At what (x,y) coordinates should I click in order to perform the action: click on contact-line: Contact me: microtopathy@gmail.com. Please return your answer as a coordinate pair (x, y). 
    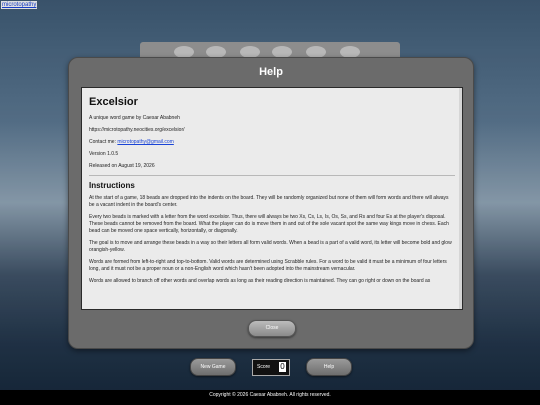
    Looking at the image, I should click on (272, 142).